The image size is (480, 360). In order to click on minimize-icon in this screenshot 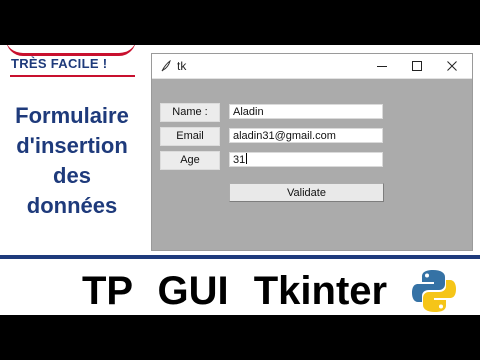, I will do `click(382, 66)`.